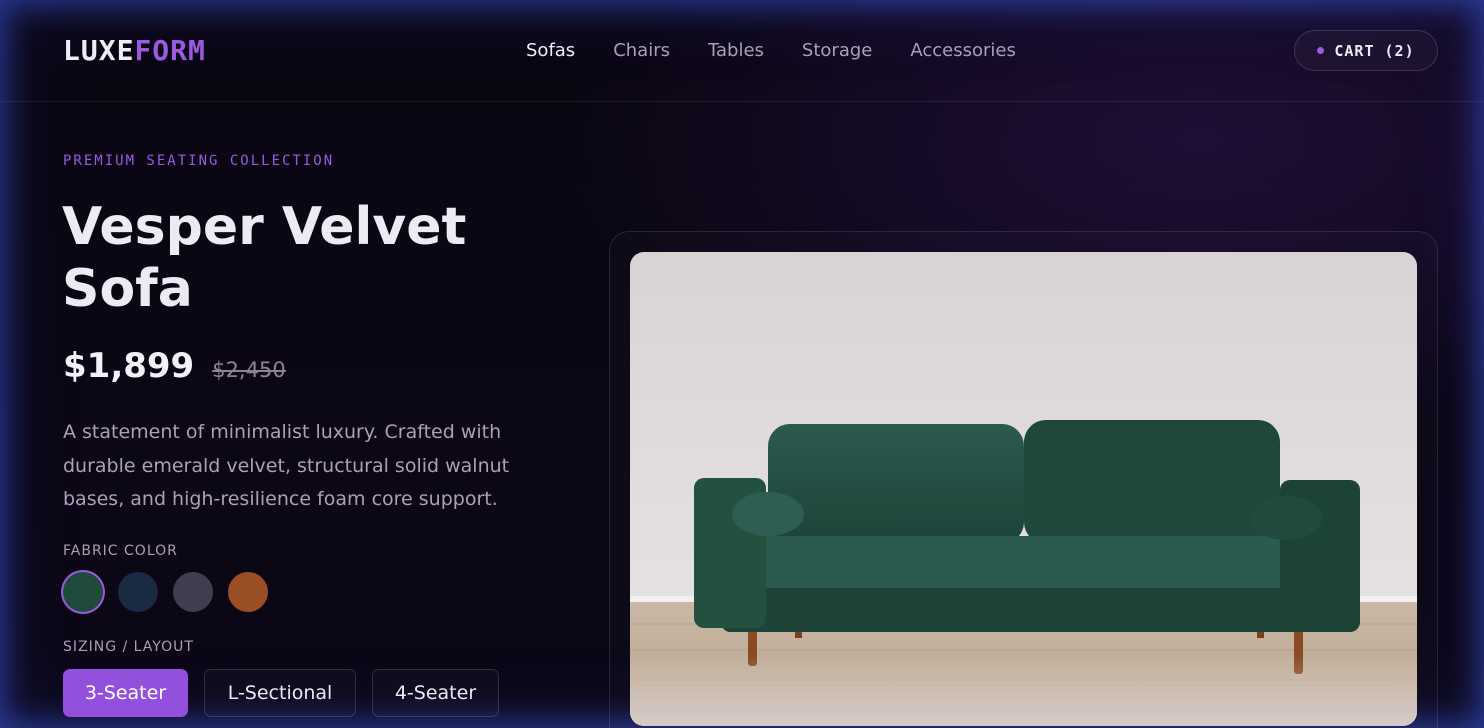 Image resolution: width=1484 pixels, height=728 pixels. What do you see at coordinates (249, 370) in the screenshot?
I see `original-price: $2,450` at bounding box center [249, 370].